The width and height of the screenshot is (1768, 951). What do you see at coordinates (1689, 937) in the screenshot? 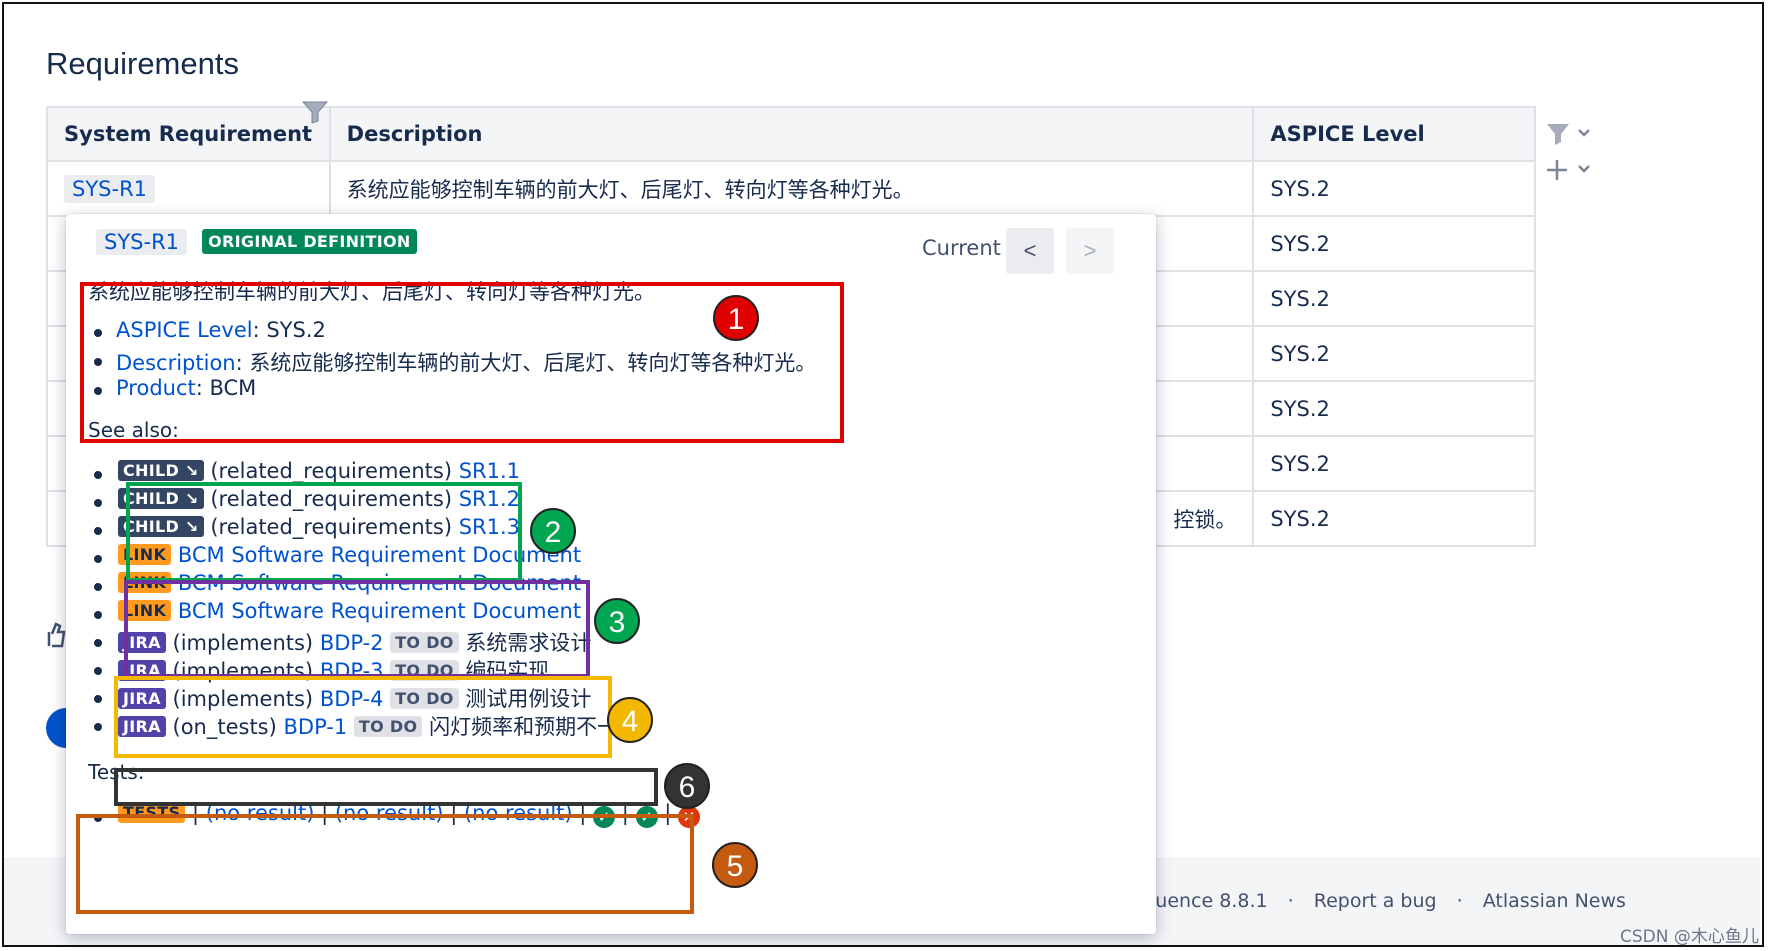
I see `watermark: CSDN @木心鱼儿` at bounding box center [1689, 937].